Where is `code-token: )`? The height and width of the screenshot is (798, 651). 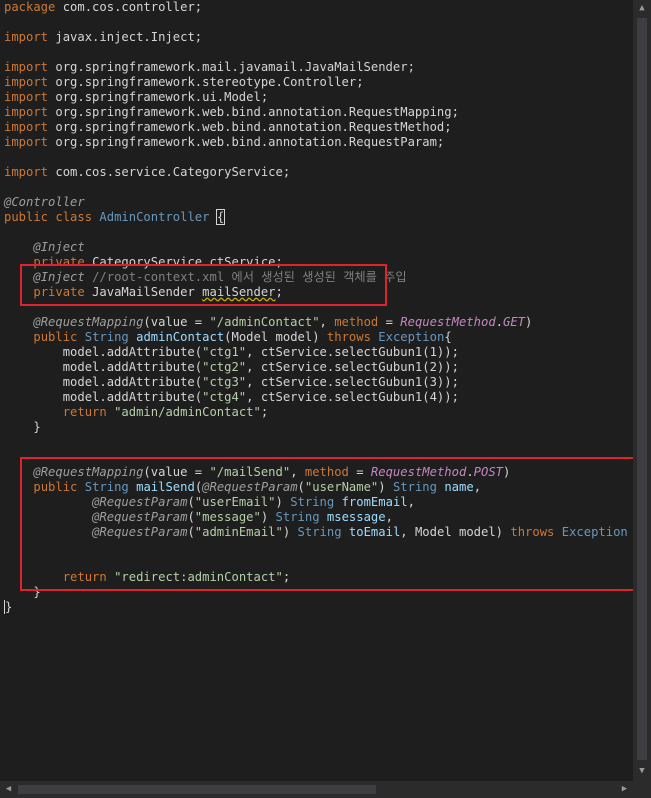 code-token: ) is located at coordinates (529, 322).